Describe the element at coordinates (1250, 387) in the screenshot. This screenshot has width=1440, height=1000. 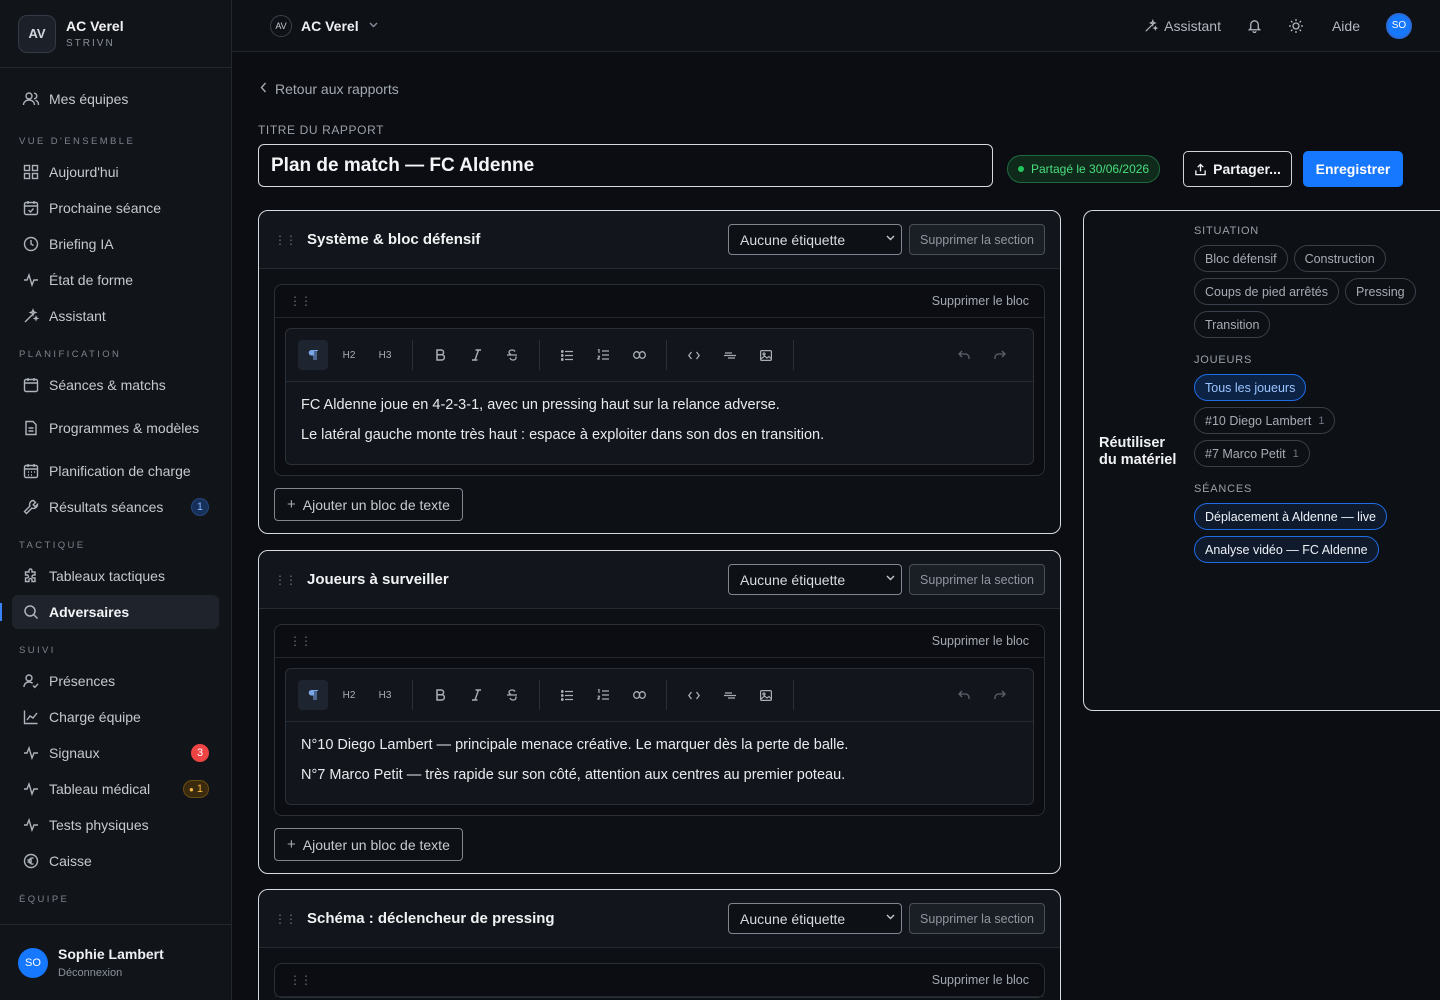
I see `player-chip: Tous les joueurs` at that location.